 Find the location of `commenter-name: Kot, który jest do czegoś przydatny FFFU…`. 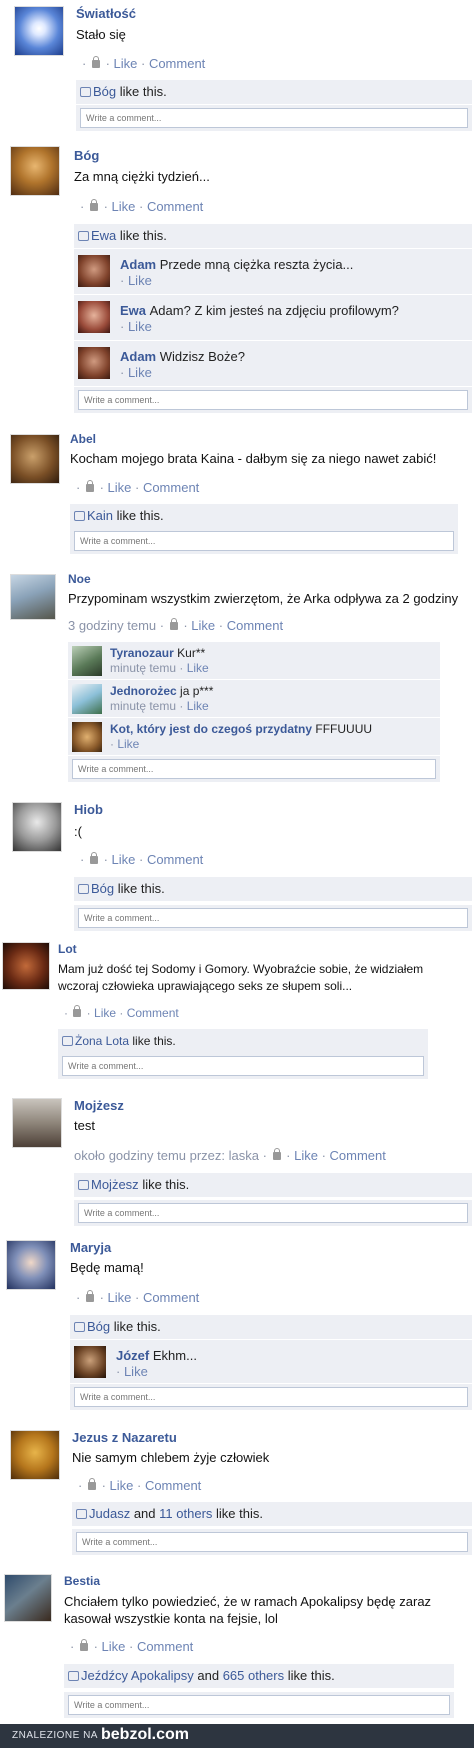

commenter-name: Kot, który jest do czegoś przydatny FFFU… is located at coordinates (241, 729).